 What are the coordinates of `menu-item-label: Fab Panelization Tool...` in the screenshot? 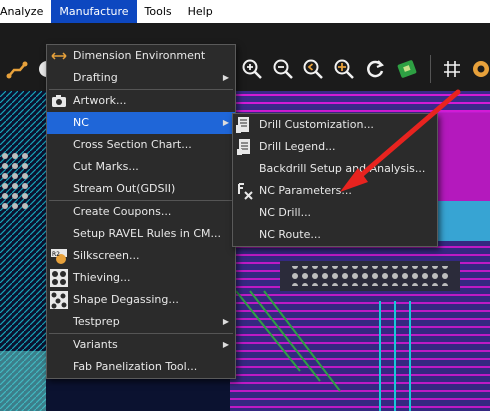 It's located at (135, 366).